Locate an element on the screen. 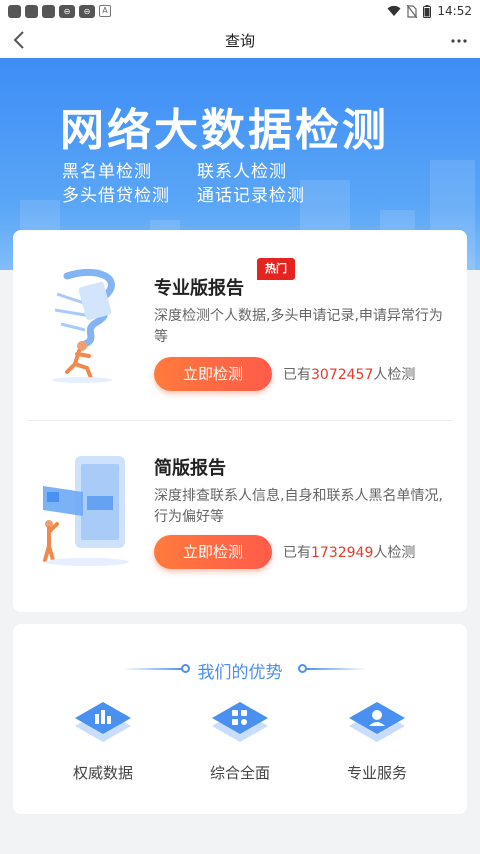 The width and height of the screenshot is (480, 854). advantage-comprehensive: 综合全面 is located at coordinates (240, 741).